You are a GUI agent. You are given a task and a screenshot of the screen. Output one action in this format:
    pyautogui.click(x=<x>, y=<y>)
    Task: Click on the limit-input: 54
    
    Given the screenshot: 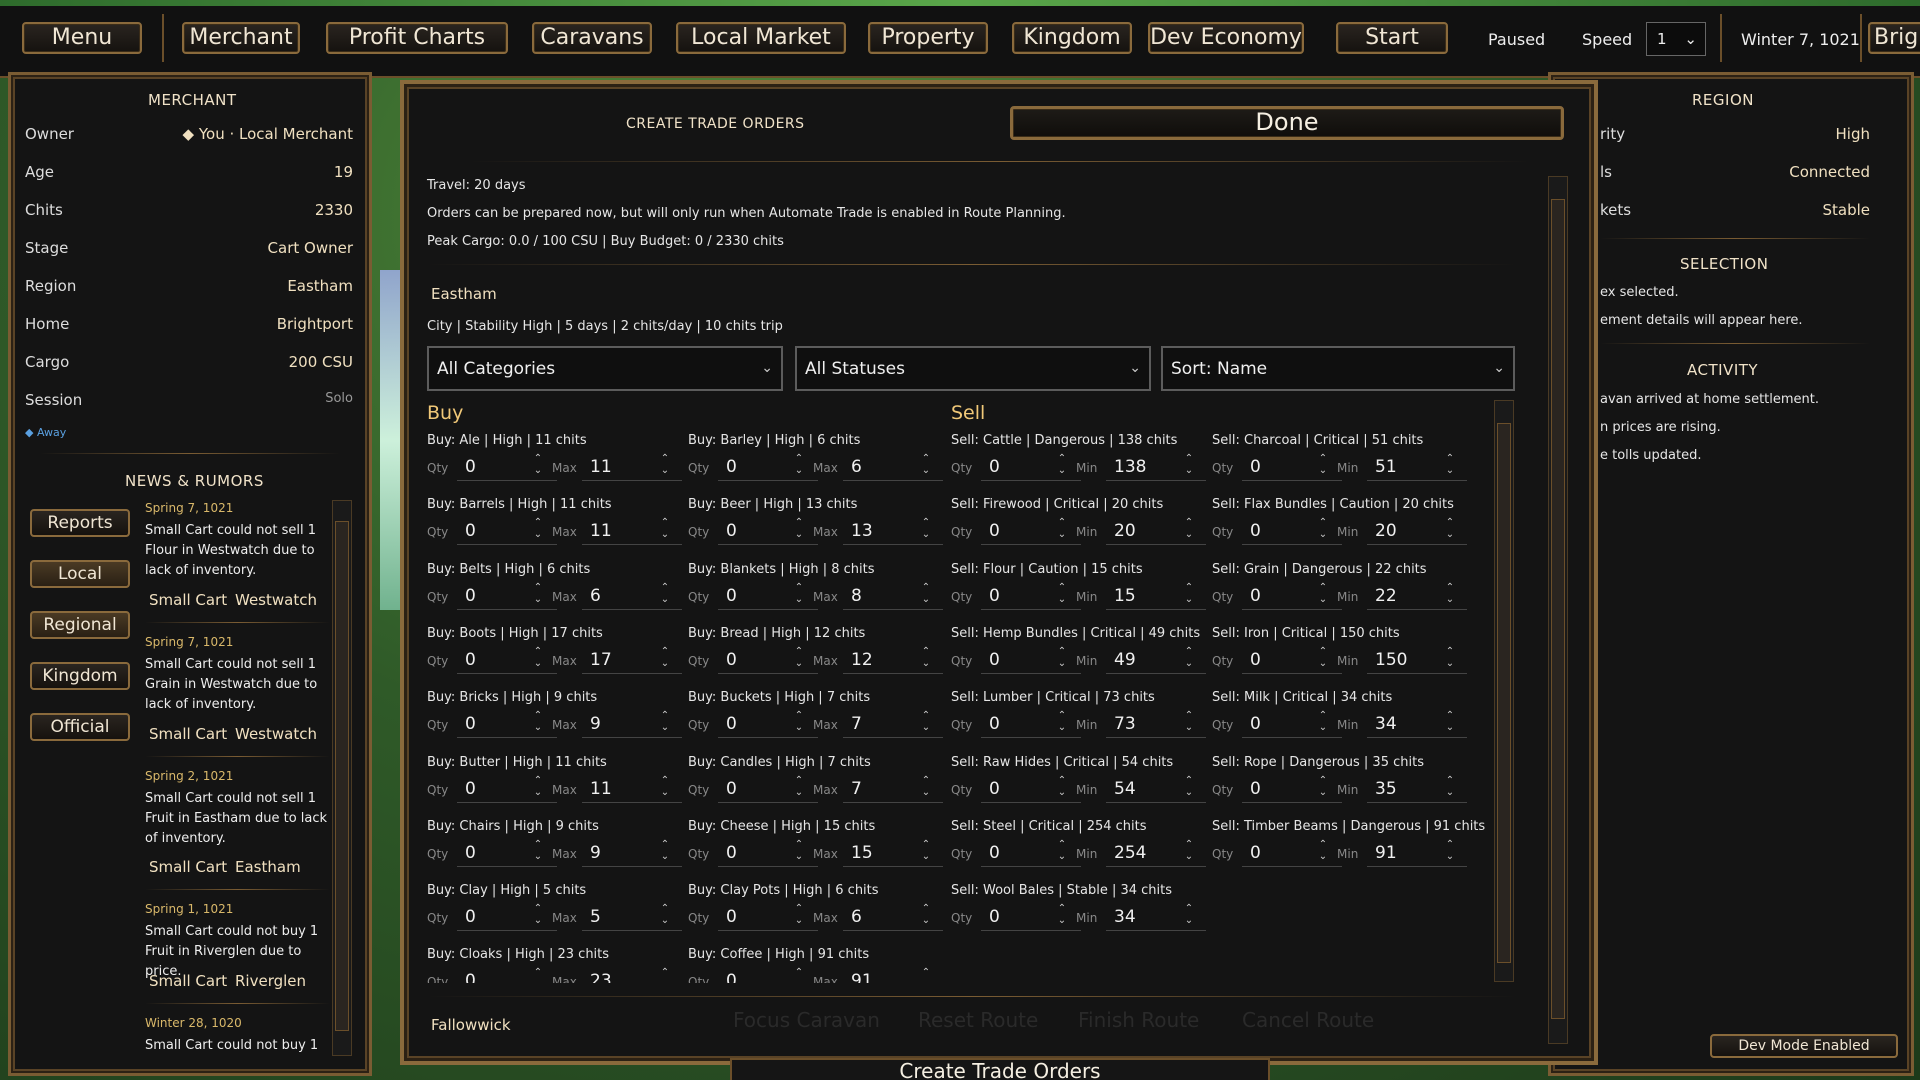 What is the action you would take?
    pyautogui.click(x=1125, y=789)
    